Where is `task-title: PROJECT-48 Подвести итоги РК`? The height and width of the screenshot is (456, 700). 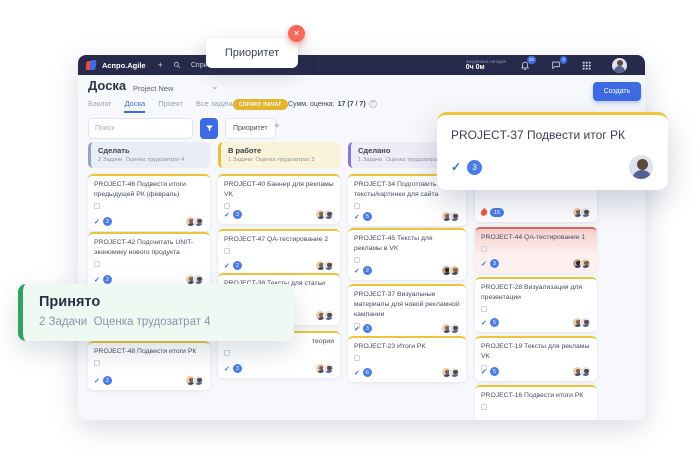
task-title: PROJECT-48 Подвести итоги РК is located at coordinates (145, 351).